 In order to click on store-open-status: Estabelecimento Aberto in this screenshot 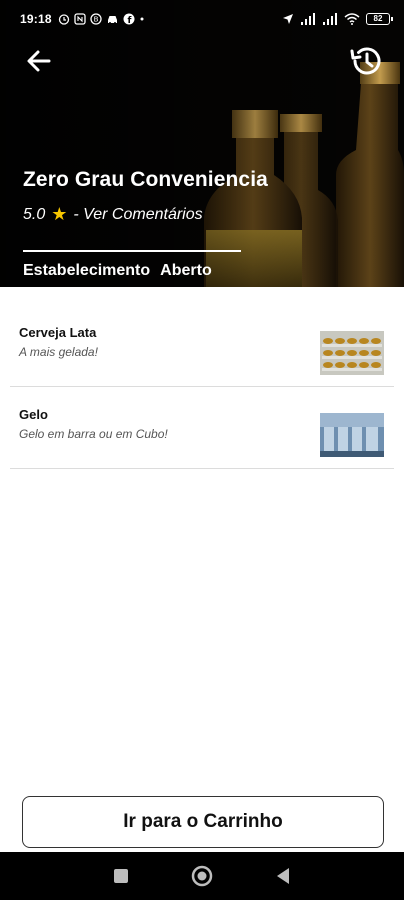, I will do `click(117, 271)`.